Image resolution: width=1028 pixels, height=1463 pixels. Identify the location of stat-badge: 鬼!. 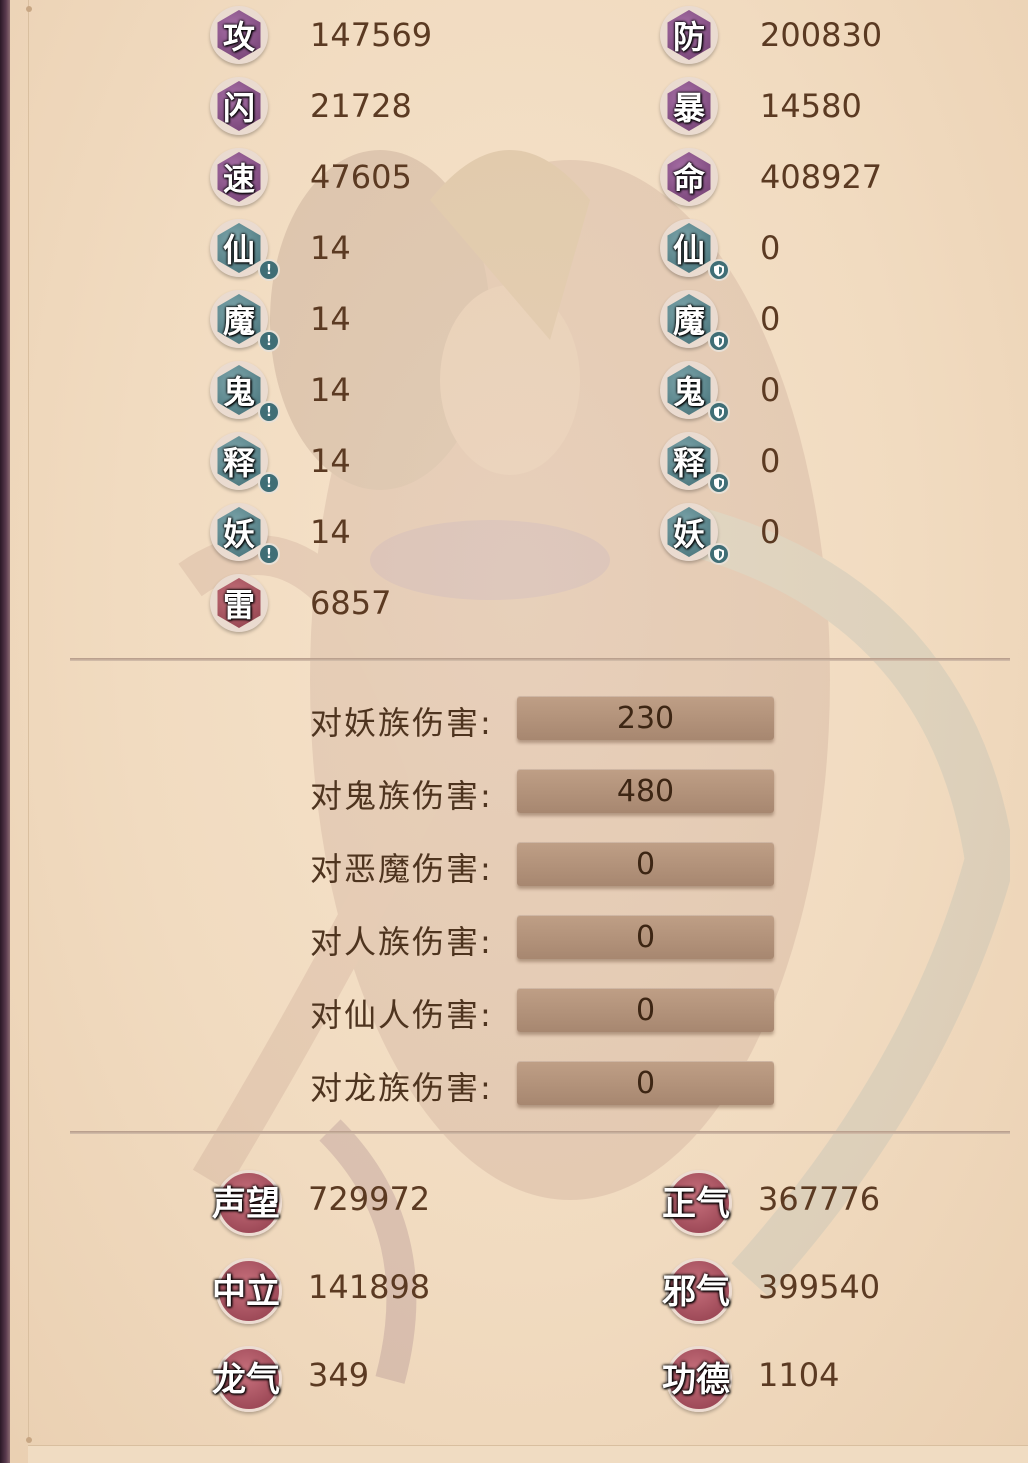
(245, 392).